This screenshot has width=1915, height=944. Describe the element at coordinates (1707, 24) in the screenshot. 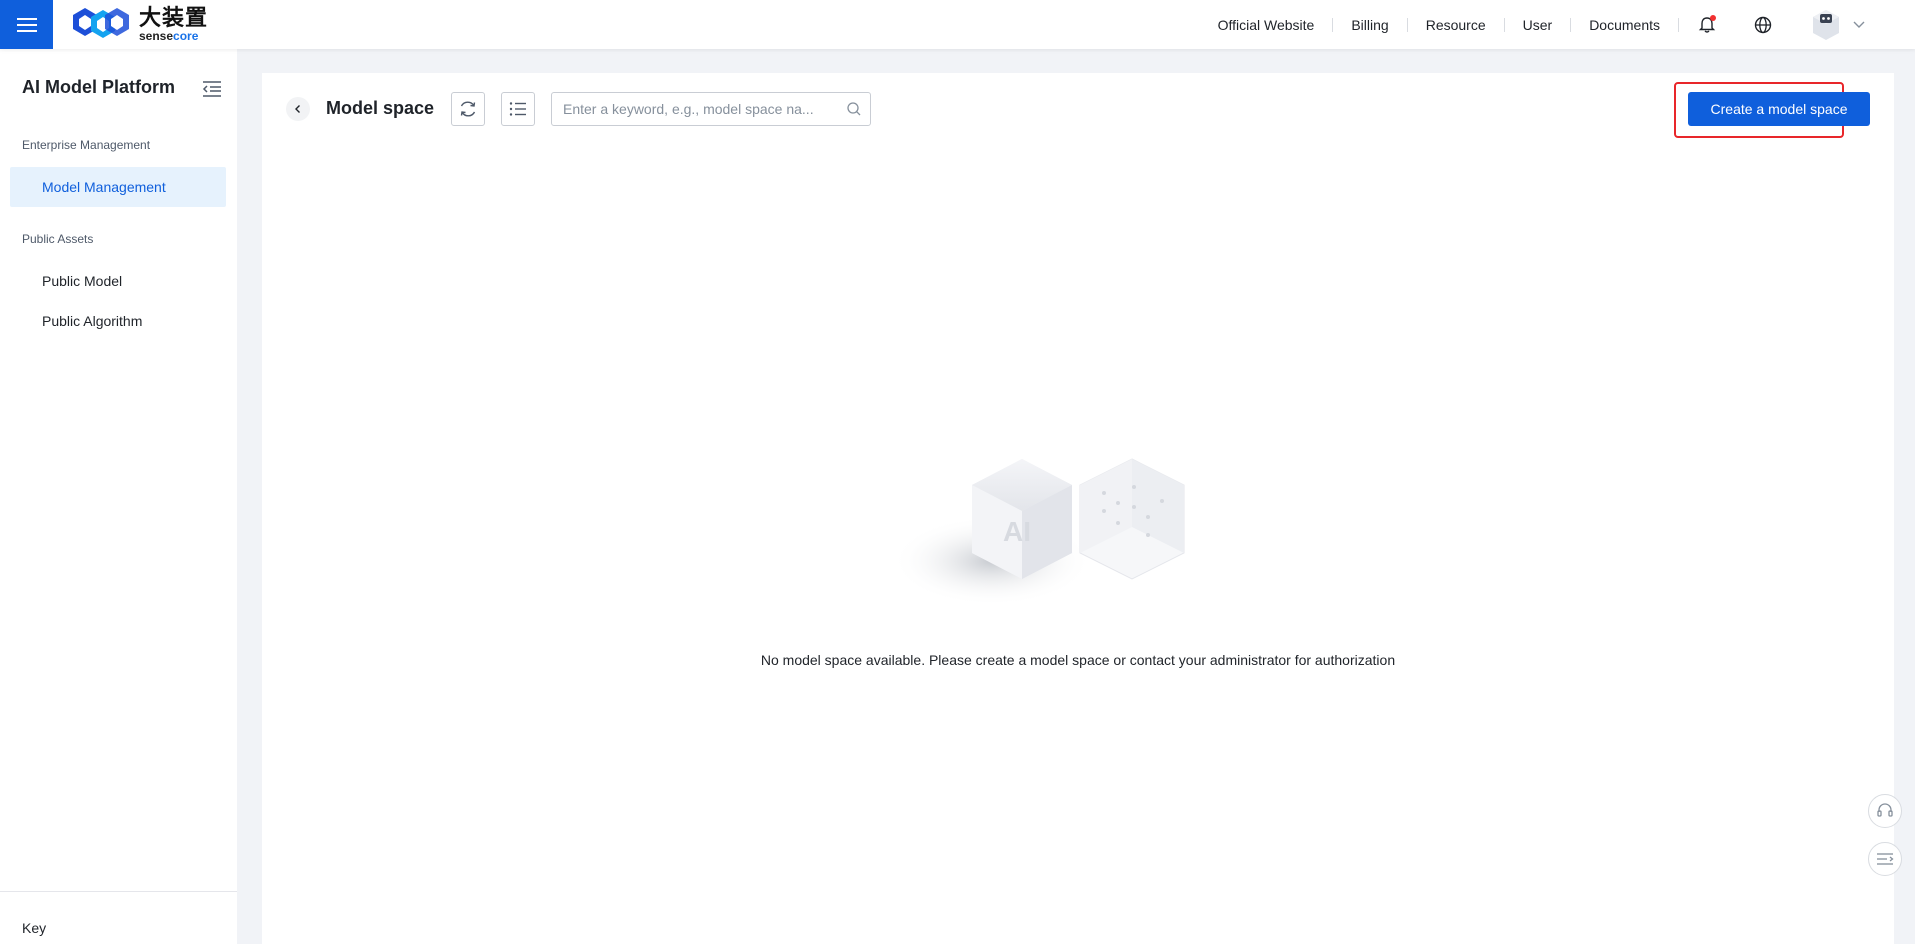

I see `notification-bell-icon` at that location.